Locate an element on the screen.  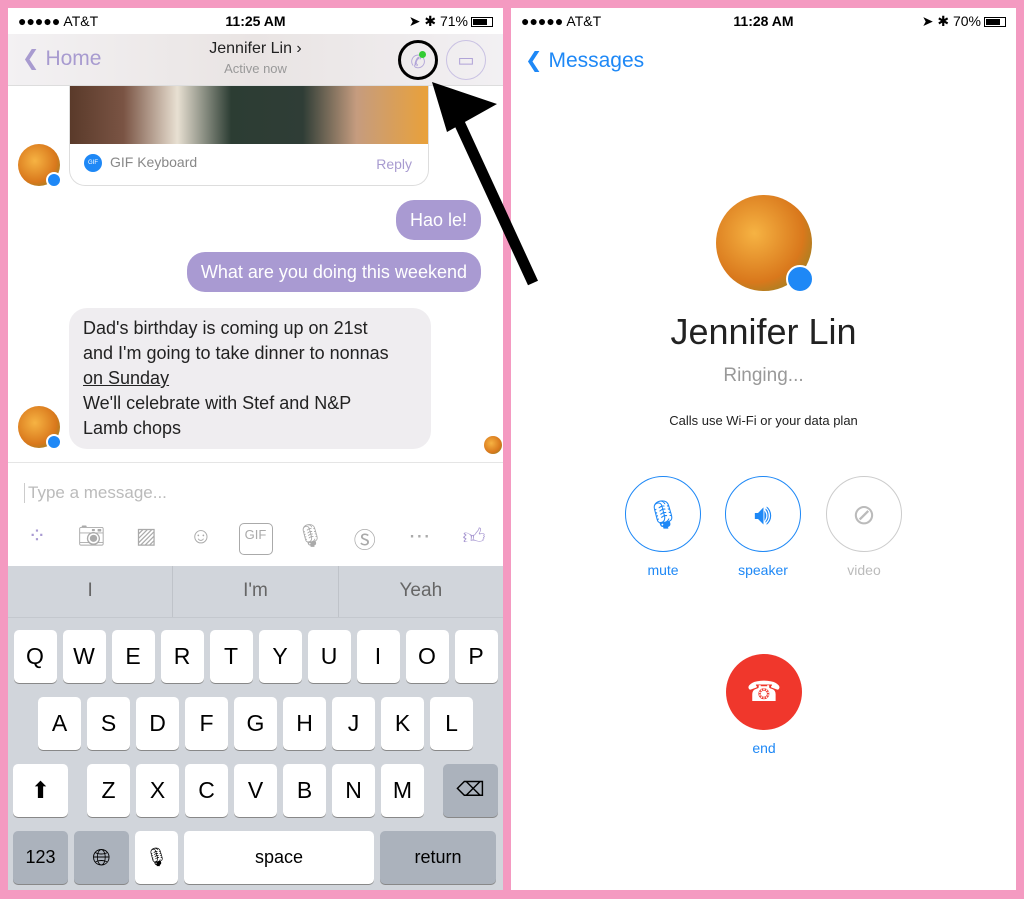
arrow-shaft is located at coordinates (495, 201).